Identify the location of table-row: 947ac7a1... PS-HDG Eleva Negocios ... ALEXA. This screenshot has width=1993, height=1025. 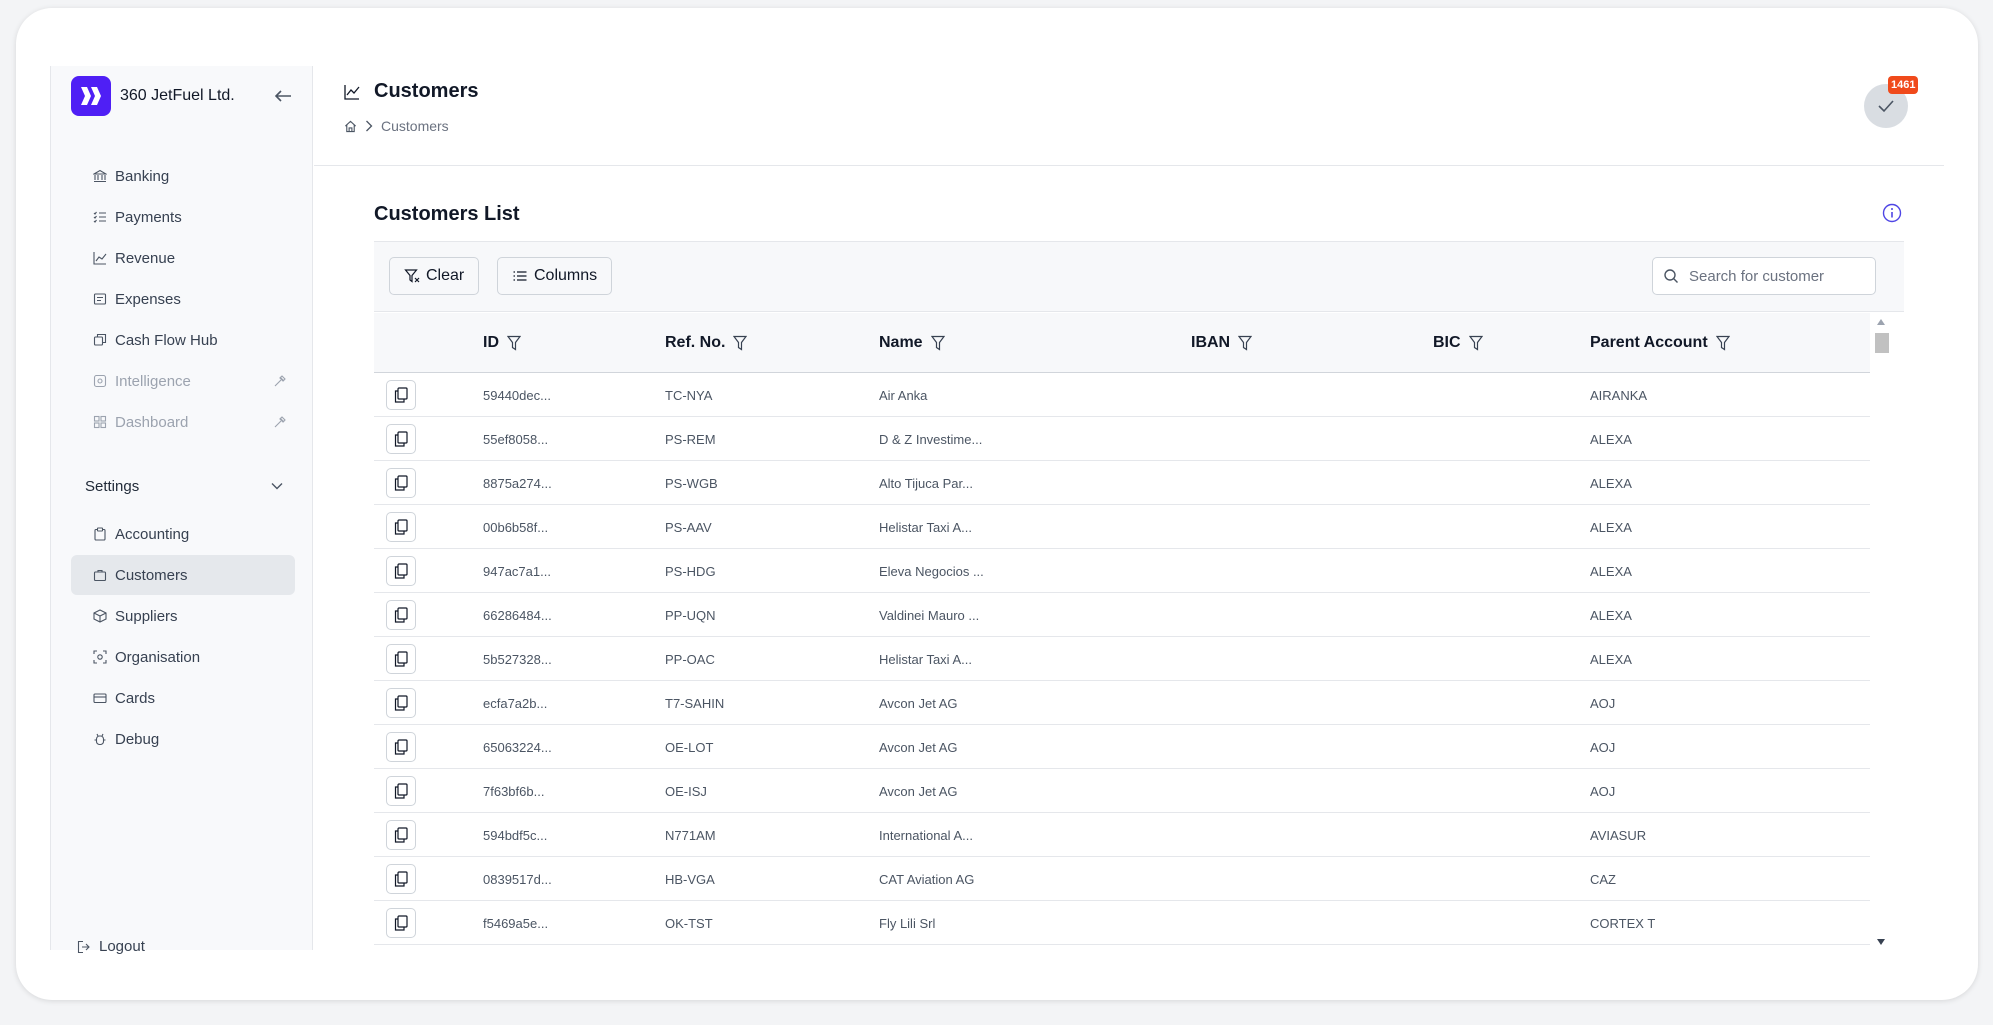
(1122, 571).